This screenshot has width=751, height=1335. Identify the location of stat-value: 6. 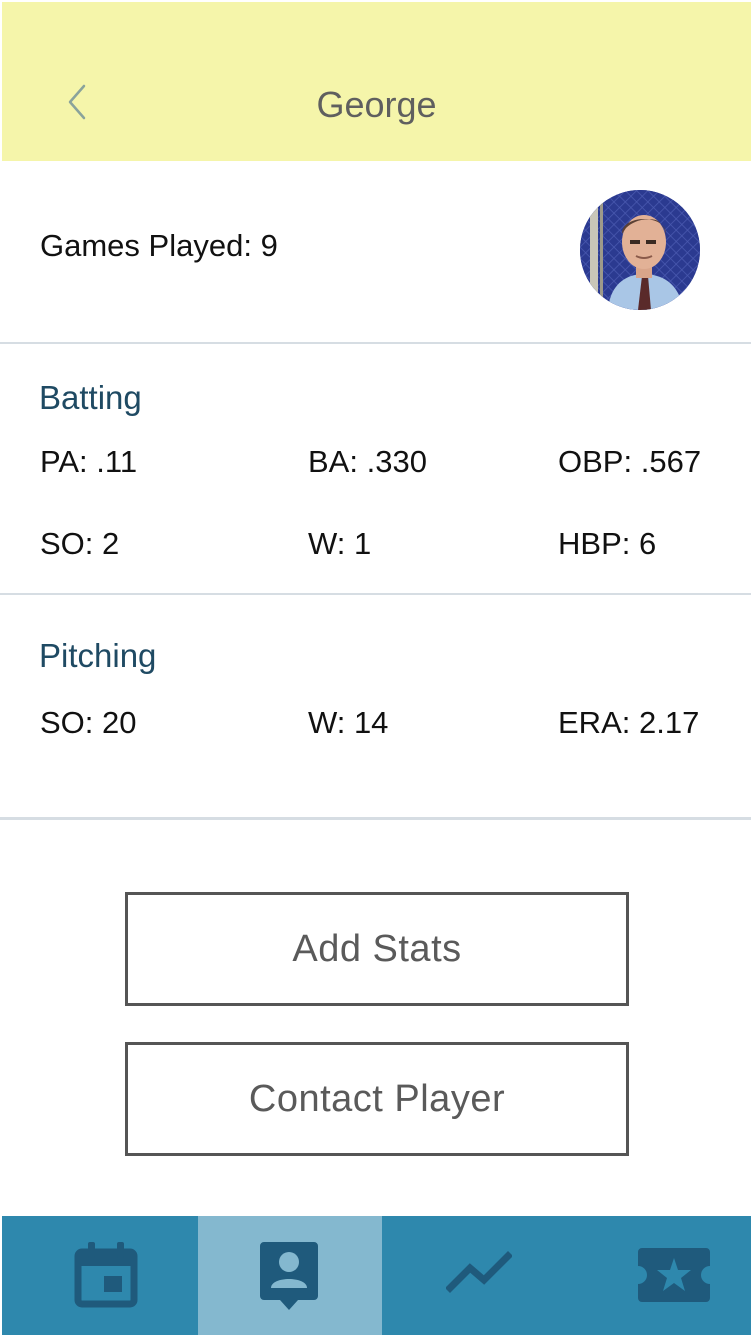
(647, 543).